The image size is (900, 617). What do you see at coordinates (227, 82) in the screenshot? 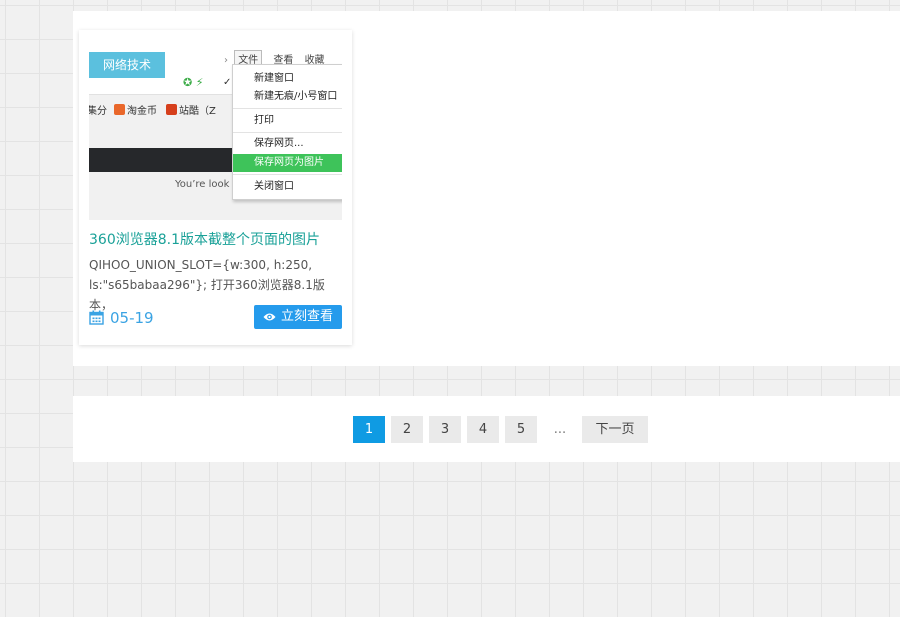
I see `thumb-chevron-down-icon: ✓` at bounding box center [227, 82].